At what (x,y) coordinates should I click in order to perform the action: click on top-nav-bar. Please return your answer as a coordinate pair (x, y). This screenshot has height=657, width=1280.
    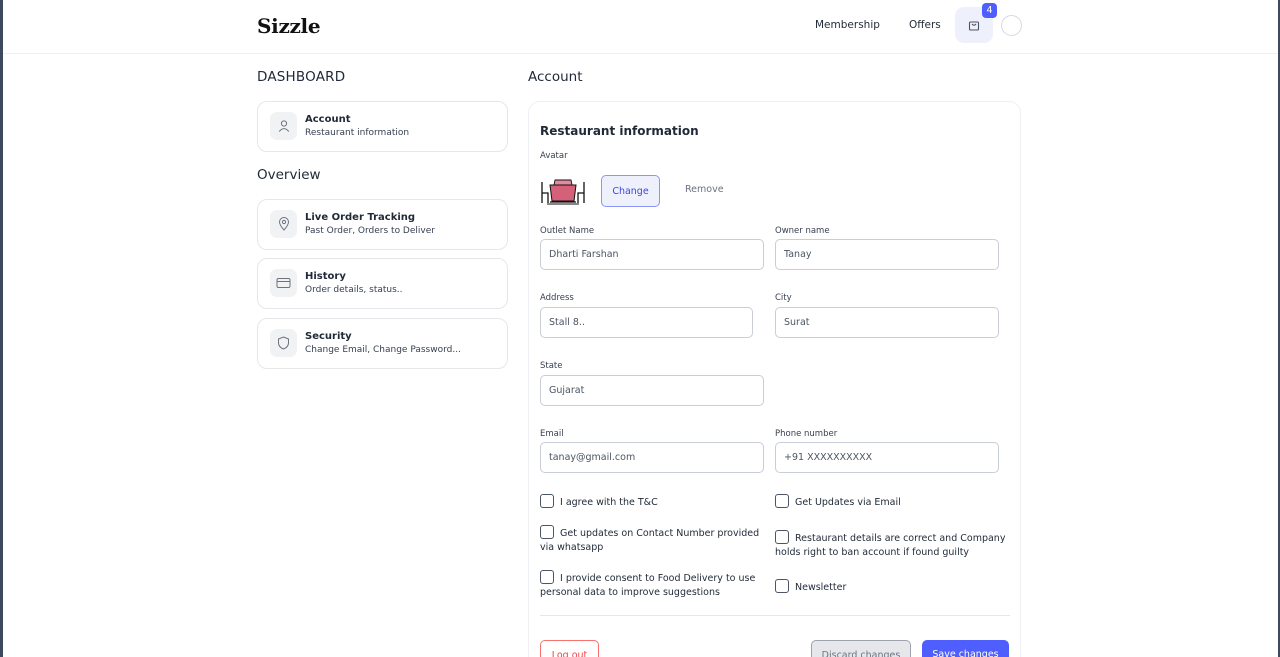
    Looking at the image, I should click on (640, 27).